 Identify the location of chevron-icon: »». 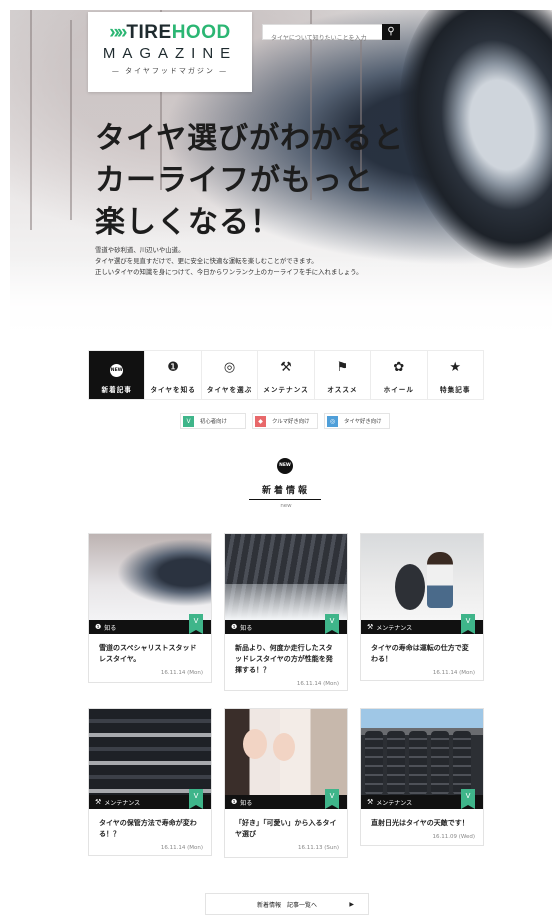
(118, 32).